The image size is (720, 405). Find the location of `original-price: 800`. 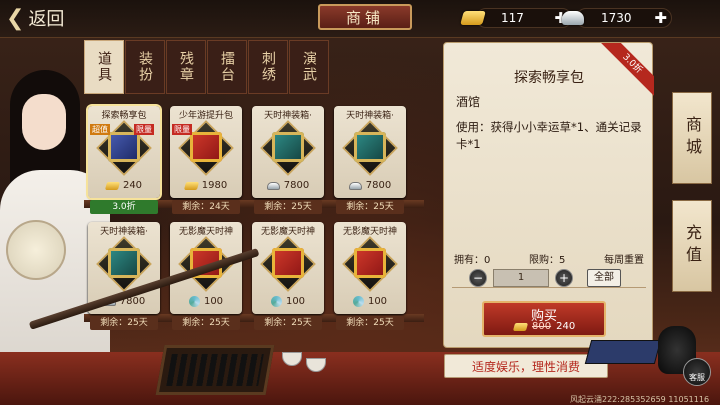

original-price: 800 is located at coordinates (542, 326).